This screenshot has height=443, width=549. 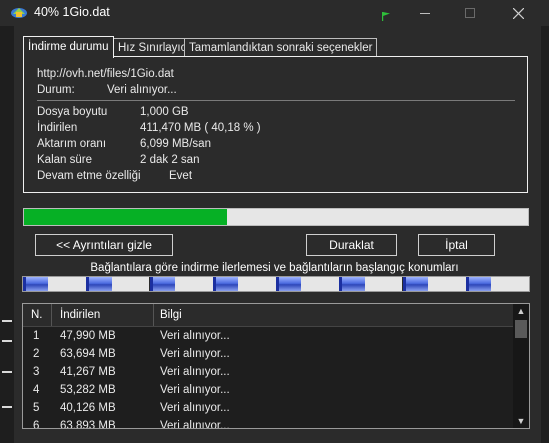 I want to click on time-left-value: 2 dak 2 san, so click(x=170, y=160).